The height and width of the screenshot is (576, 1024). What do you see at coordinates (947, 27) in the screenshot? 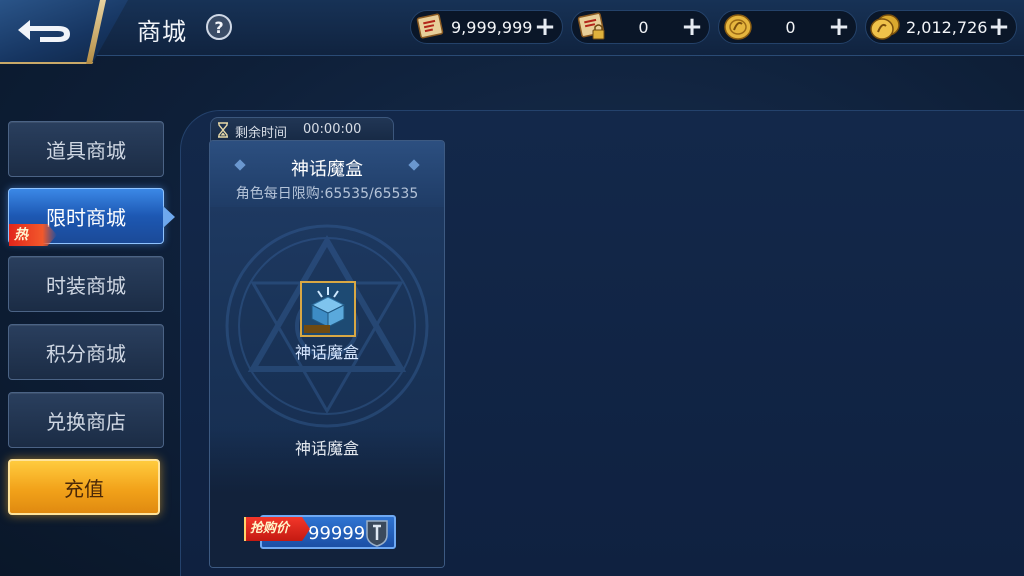
I see `currency-value: 2,012,726` at bounding box center [947, 27].